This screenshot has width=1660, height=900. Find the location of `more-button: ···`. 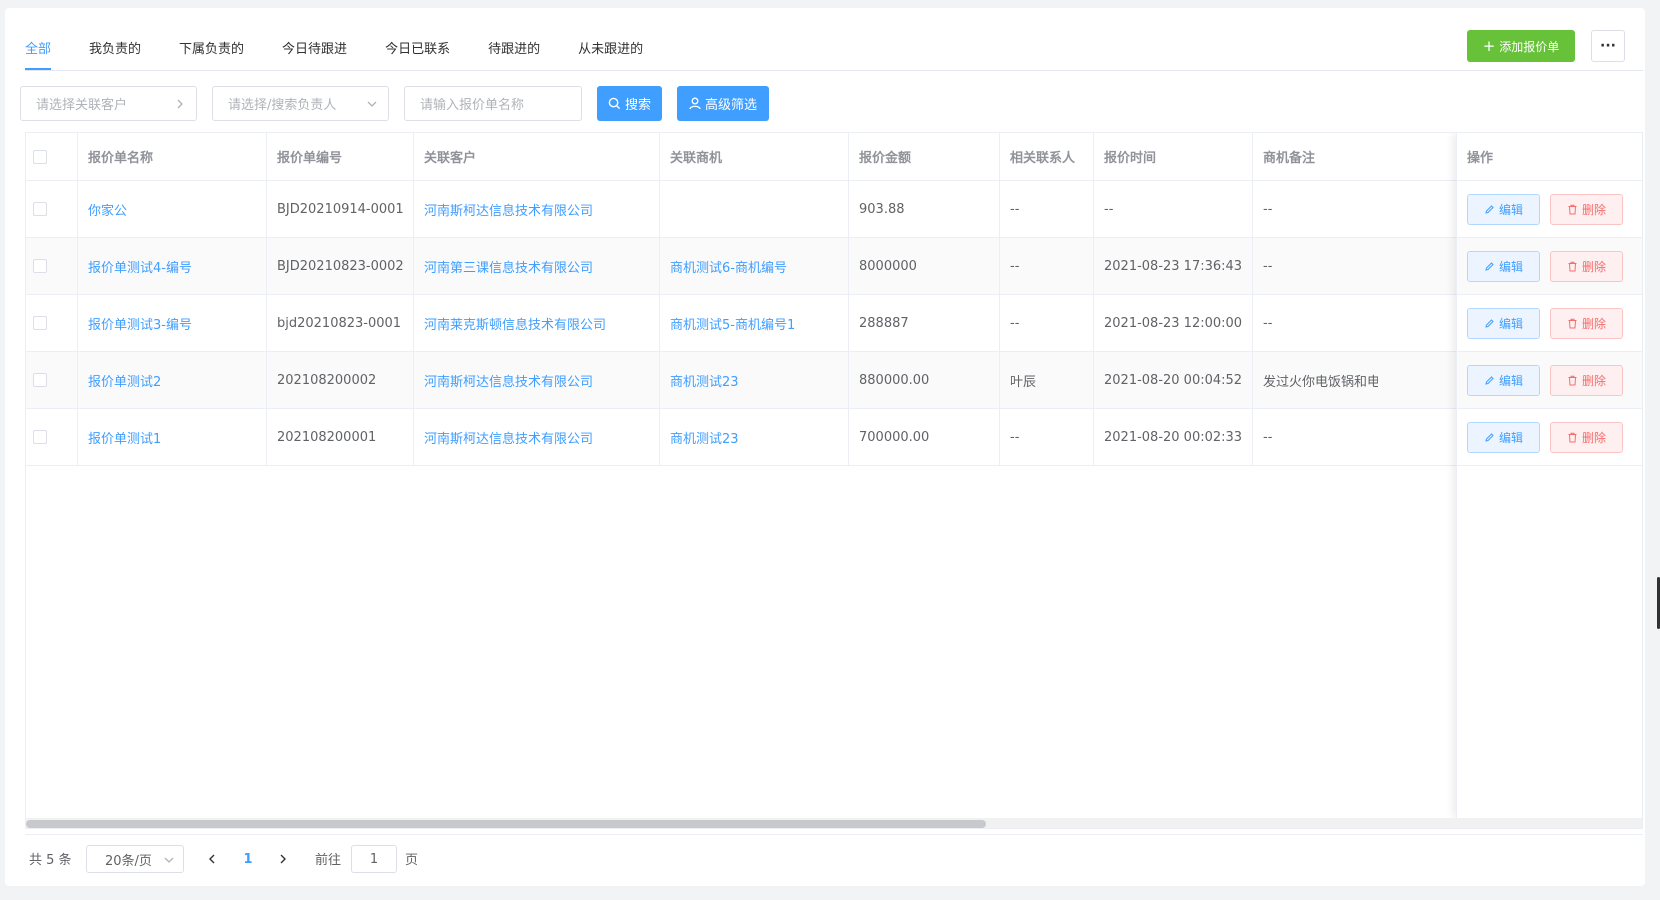

more-button: ··· is located at coordinates (1608, 46).